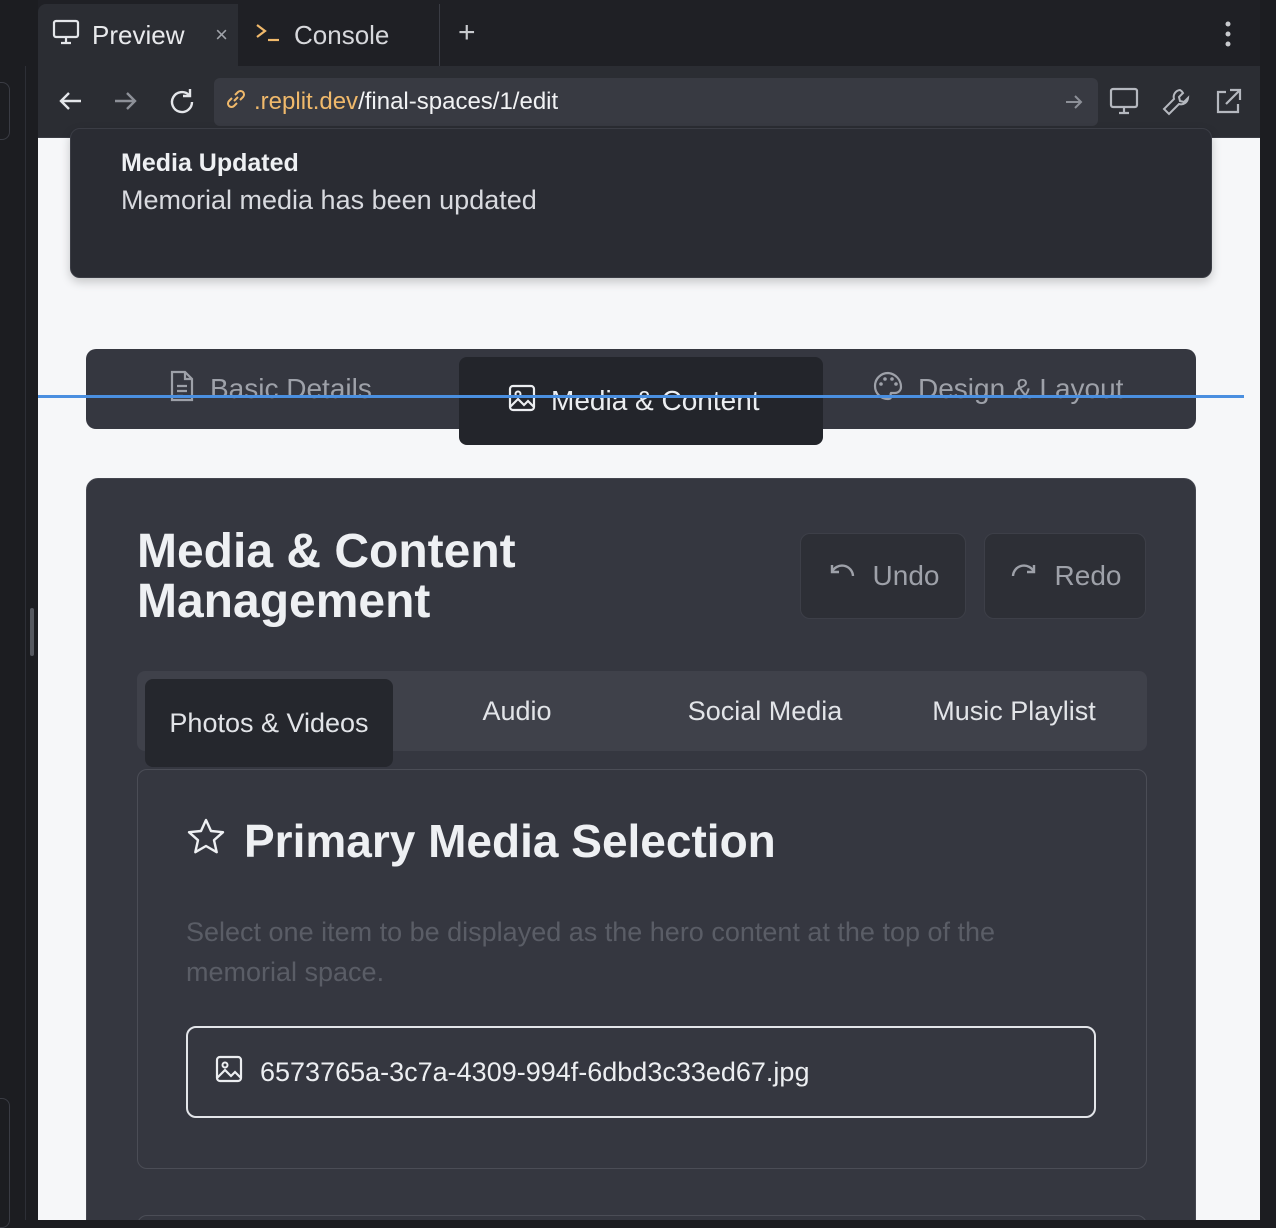 This screenshot has width=1276, height=1228. I want to click on wrench-icon, so click(1176, 104).